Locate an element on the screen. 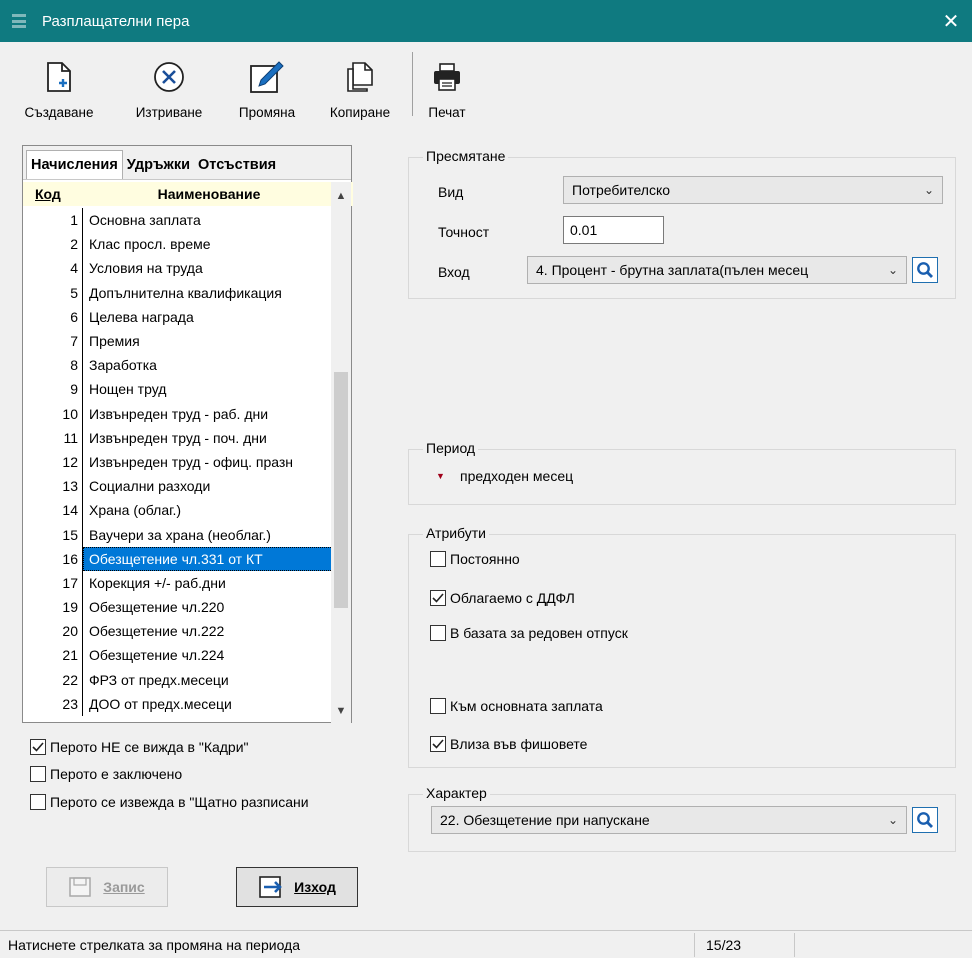 This screenshot has width=972, height=958. period-arrow-icon: ▼ is located at coordinates (440, 476).